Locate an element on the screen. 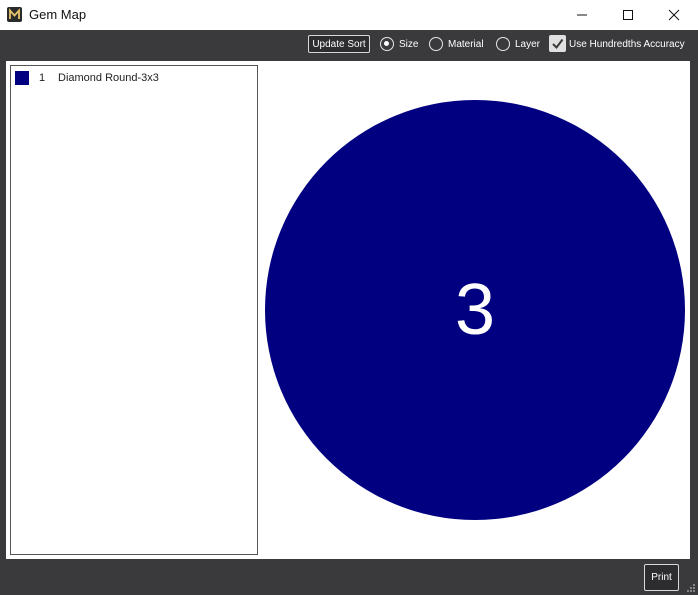 This screenshot has height=595, width=698. maximize-button is located at coordinates (628, 15).